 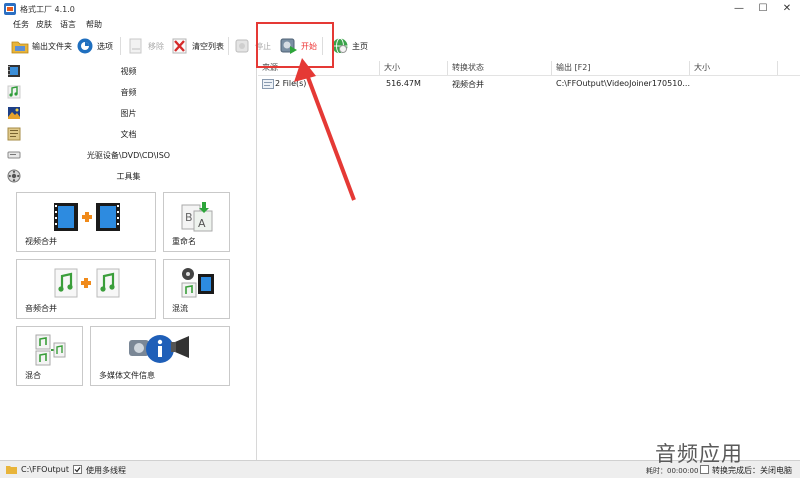 I want to click on media-info-icon, so click(x=159, y=349).